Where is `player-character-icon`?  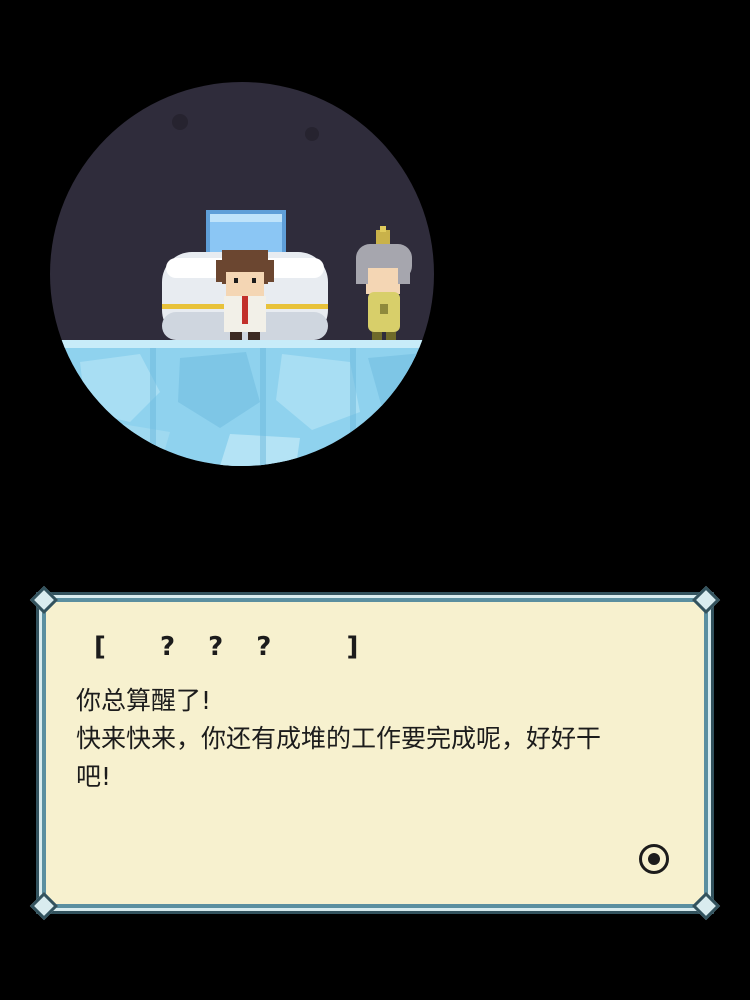 player-character-icon is located at coordinates (245, 297).